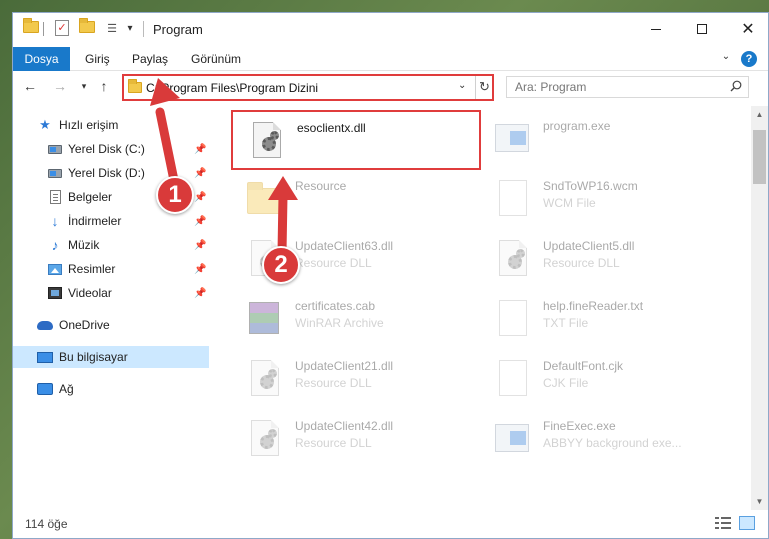 Image resolution: width=769 pixels, height=539 pixels. I want to click on address-bar: C:\Program Files\Program Dizini ⌄ ↻, so click(308, 87).